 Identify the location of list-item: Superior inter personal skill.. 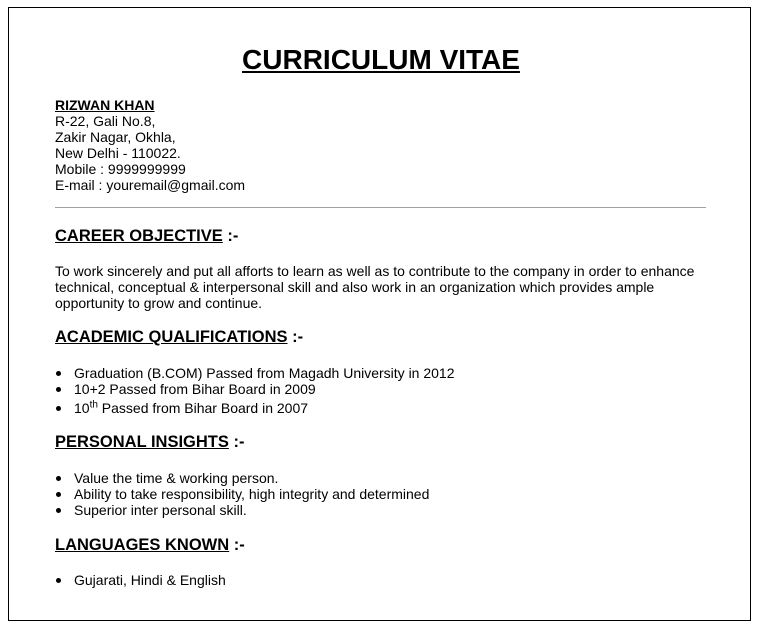
(242, 510).